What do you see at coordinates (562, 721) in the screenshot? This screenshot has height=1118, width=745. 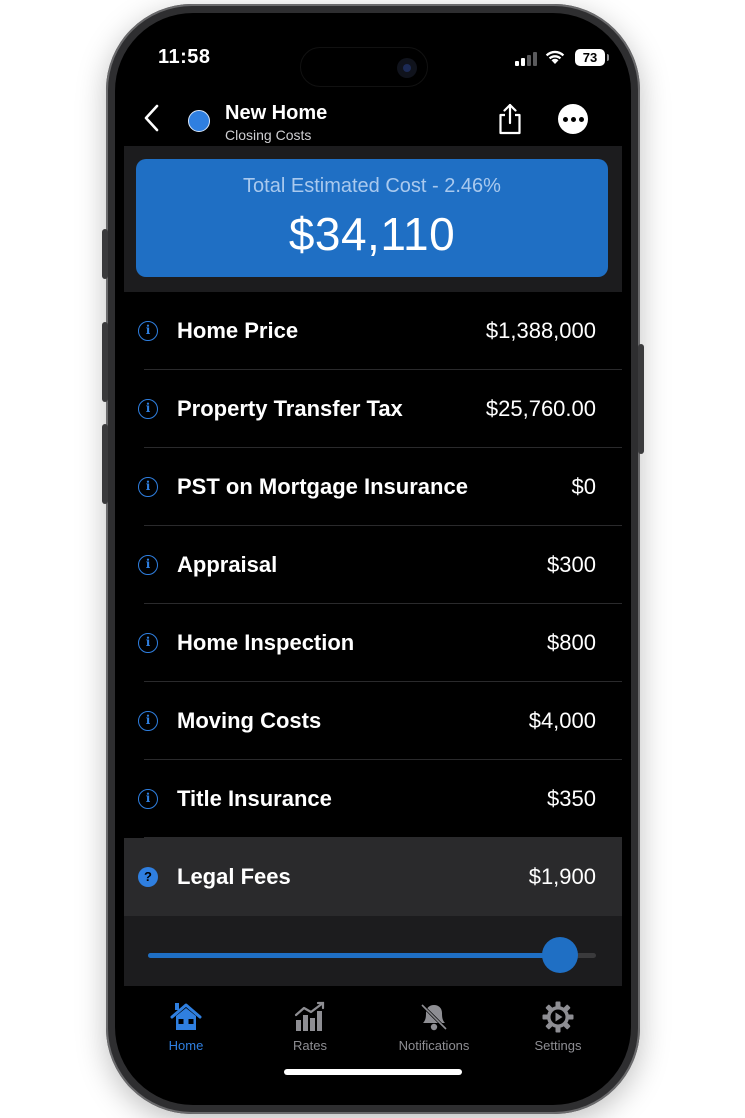 I see `row-value: $4,000` at bounding box center [562, 721].